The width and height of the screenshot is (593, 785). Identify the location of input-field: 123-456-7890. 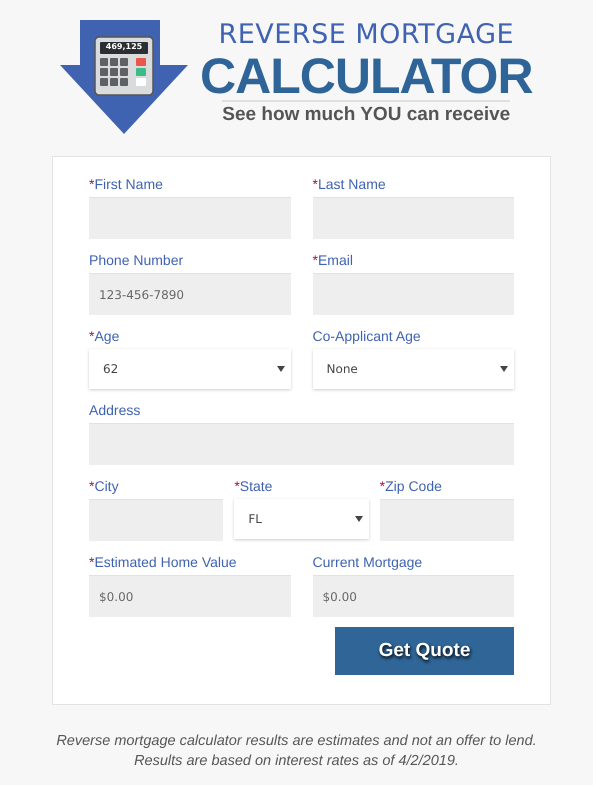
(189, 294).